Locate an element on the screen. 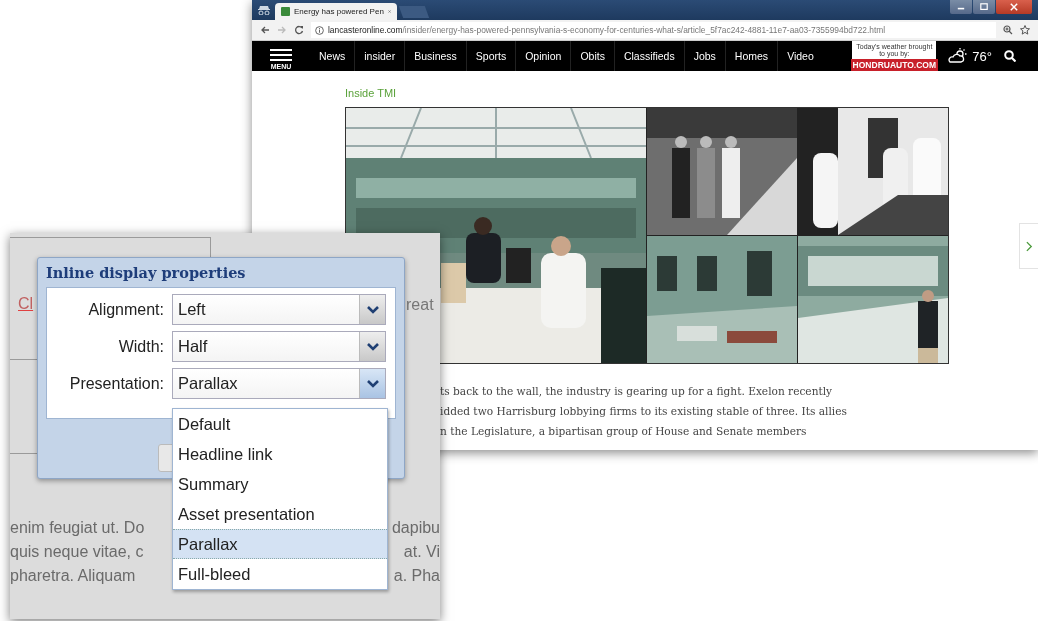 The width and height of the screenshot is (1038, 621). nav-link: Sports is located at coordinates (490, 56).